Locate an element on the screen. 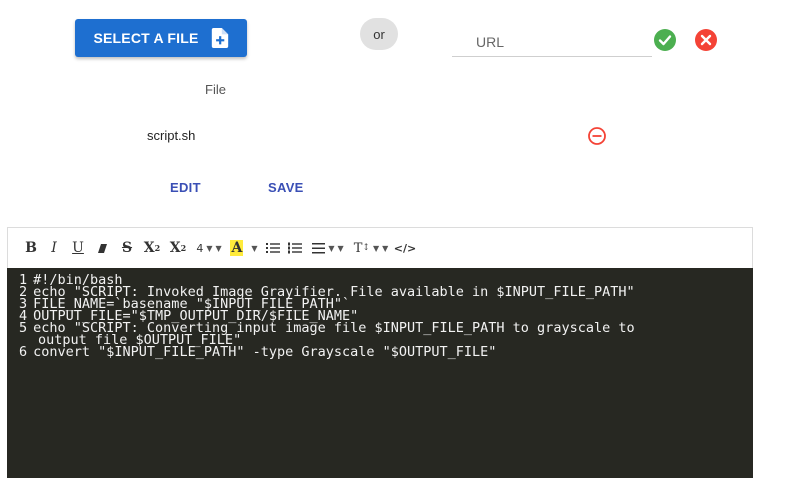 Image resolution: width=787 pixels, height=478 pixels. underline-button: U is located at coordinates (78, 248).